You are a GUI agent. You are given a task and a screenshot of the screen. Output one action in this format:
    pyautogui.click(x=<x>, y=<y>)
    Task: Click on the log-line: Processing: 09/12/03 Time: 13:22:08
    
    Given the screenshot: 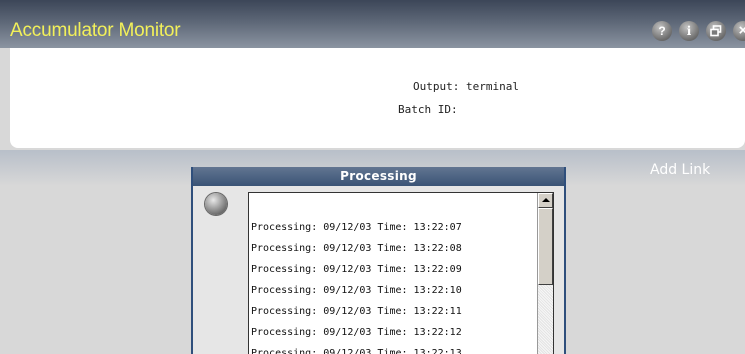 What is the action you would take?
    pyautogui.click(x=356, y=248)
    